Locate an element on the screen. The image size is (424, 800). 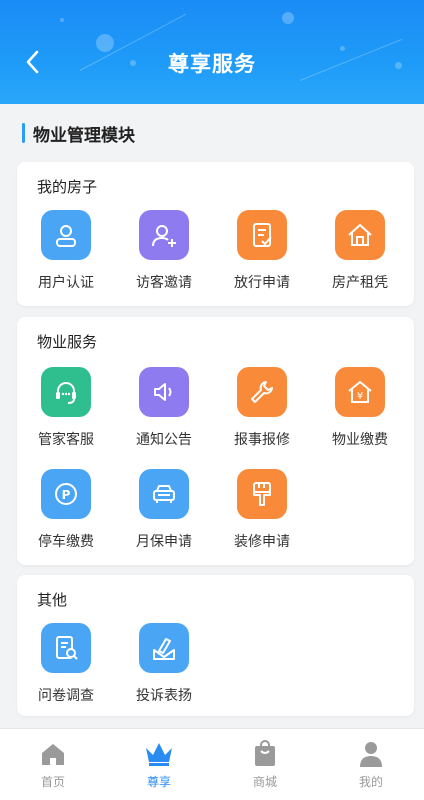
yen-house-icon: ¥ is located at coordinates (360, 392).